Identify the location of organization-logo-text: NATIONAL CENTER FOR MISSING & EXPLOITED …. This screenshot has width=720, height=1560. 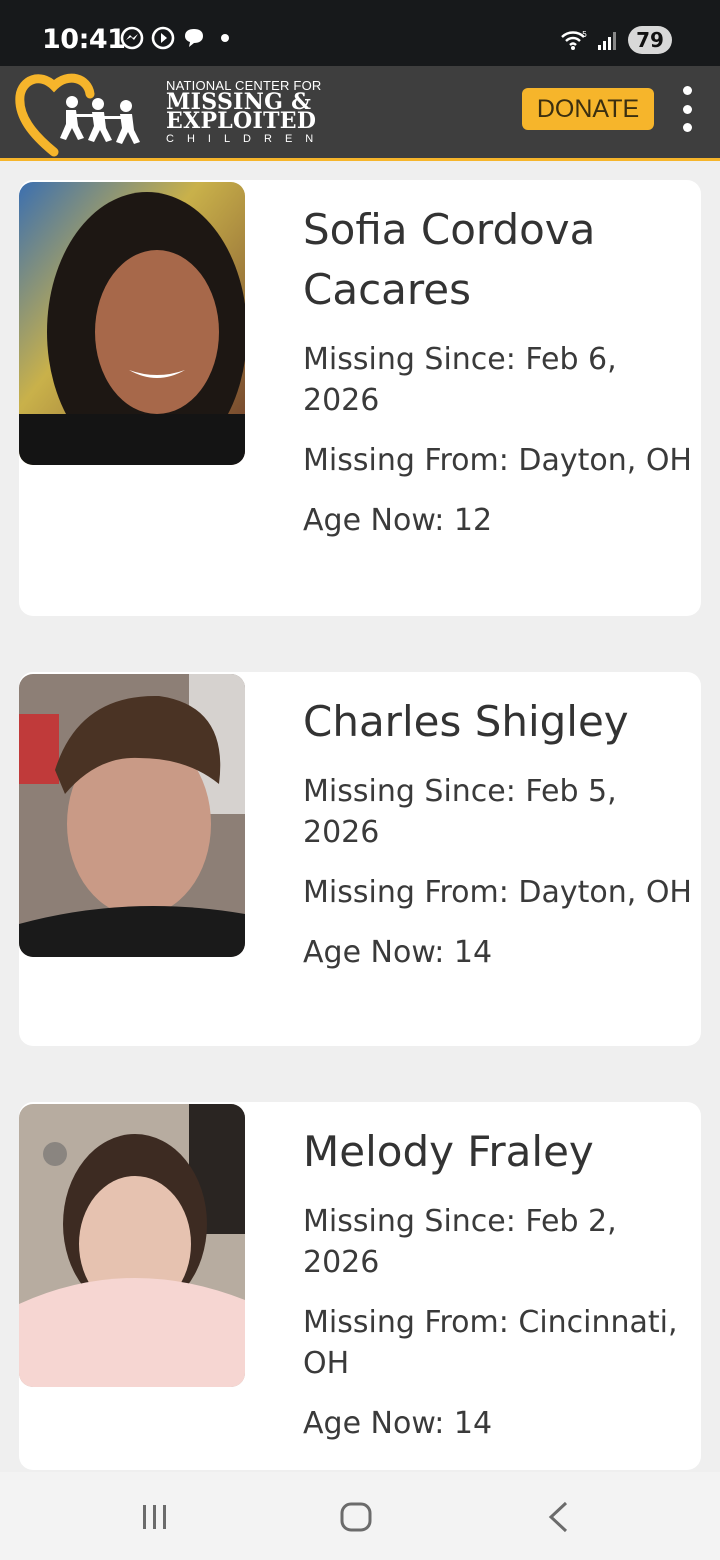
(246, 111).